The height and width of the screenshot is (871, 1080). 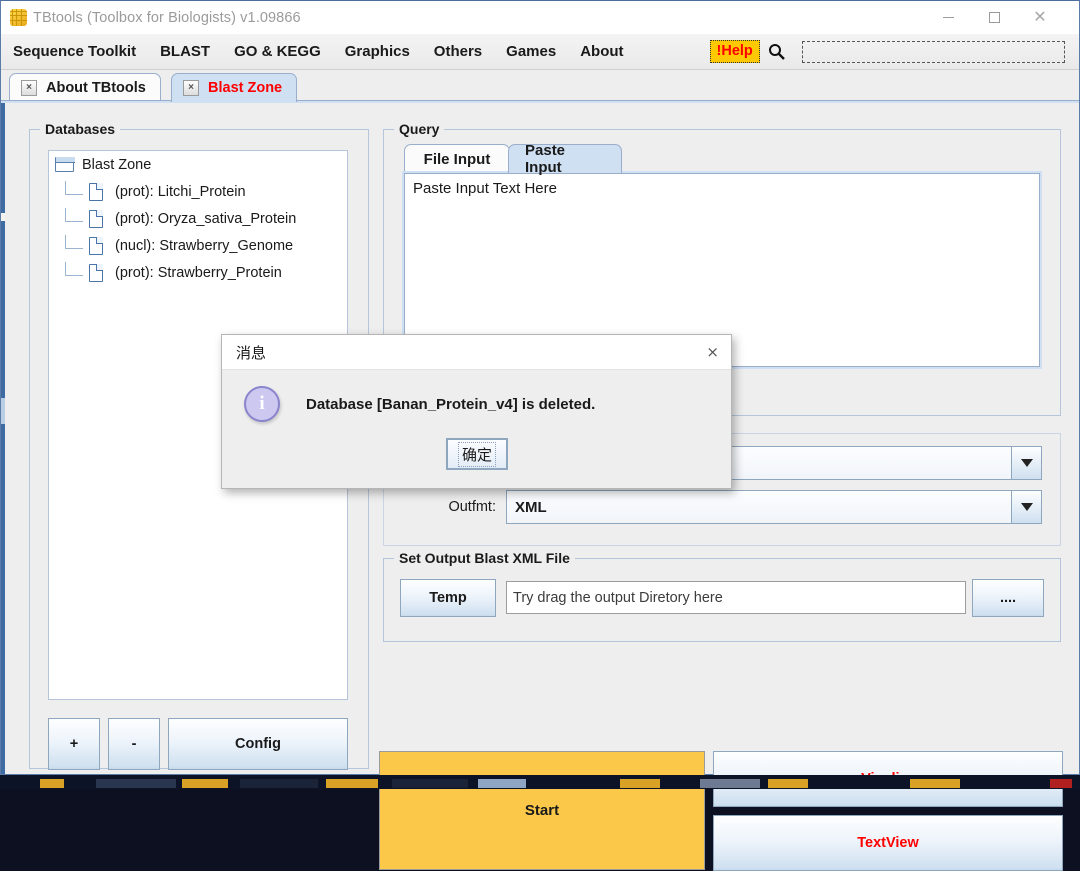 I want to click on tab-file-input: File Input, so click(x=457, y=158).